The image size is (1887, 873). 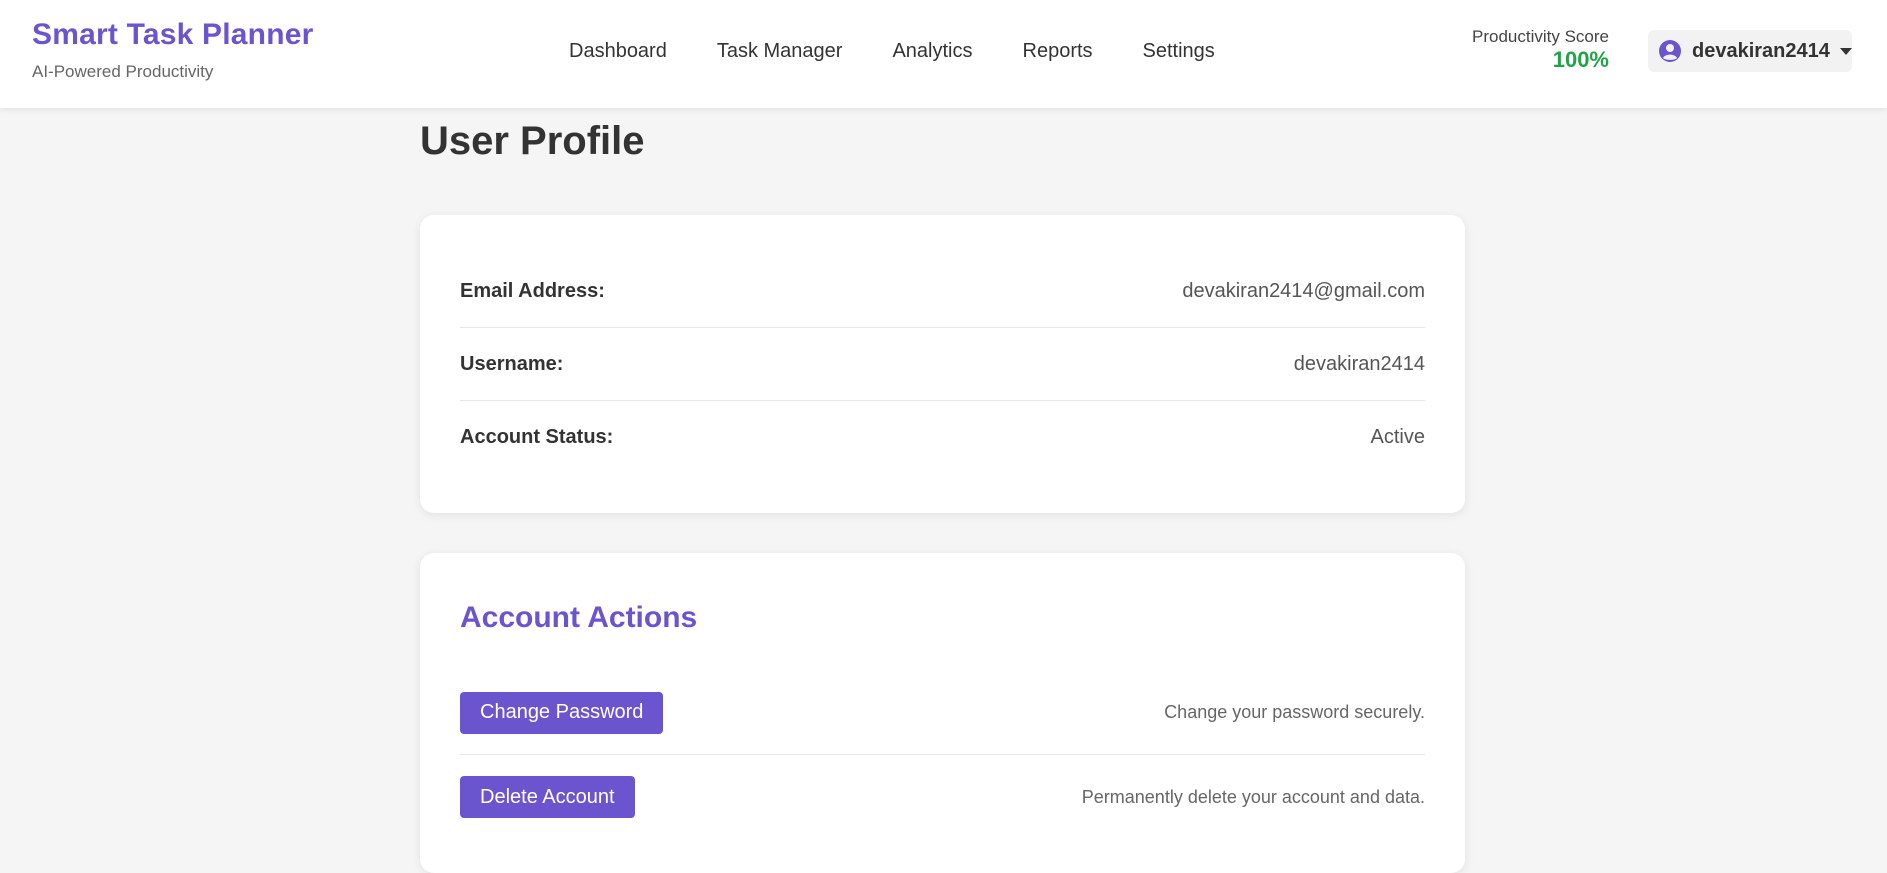 I want to click on productivity-score: Productivity Score 100%, so click(x=1540, y=49).